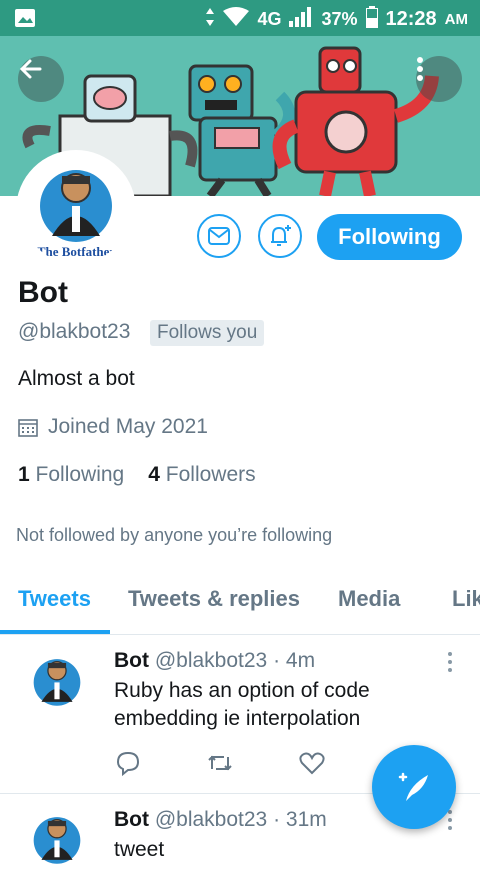 This screenshot has width=480, height=878. Describe the element at coordinates (30, 69) in the screenshot. I see `back-arrow-icon` at that location.